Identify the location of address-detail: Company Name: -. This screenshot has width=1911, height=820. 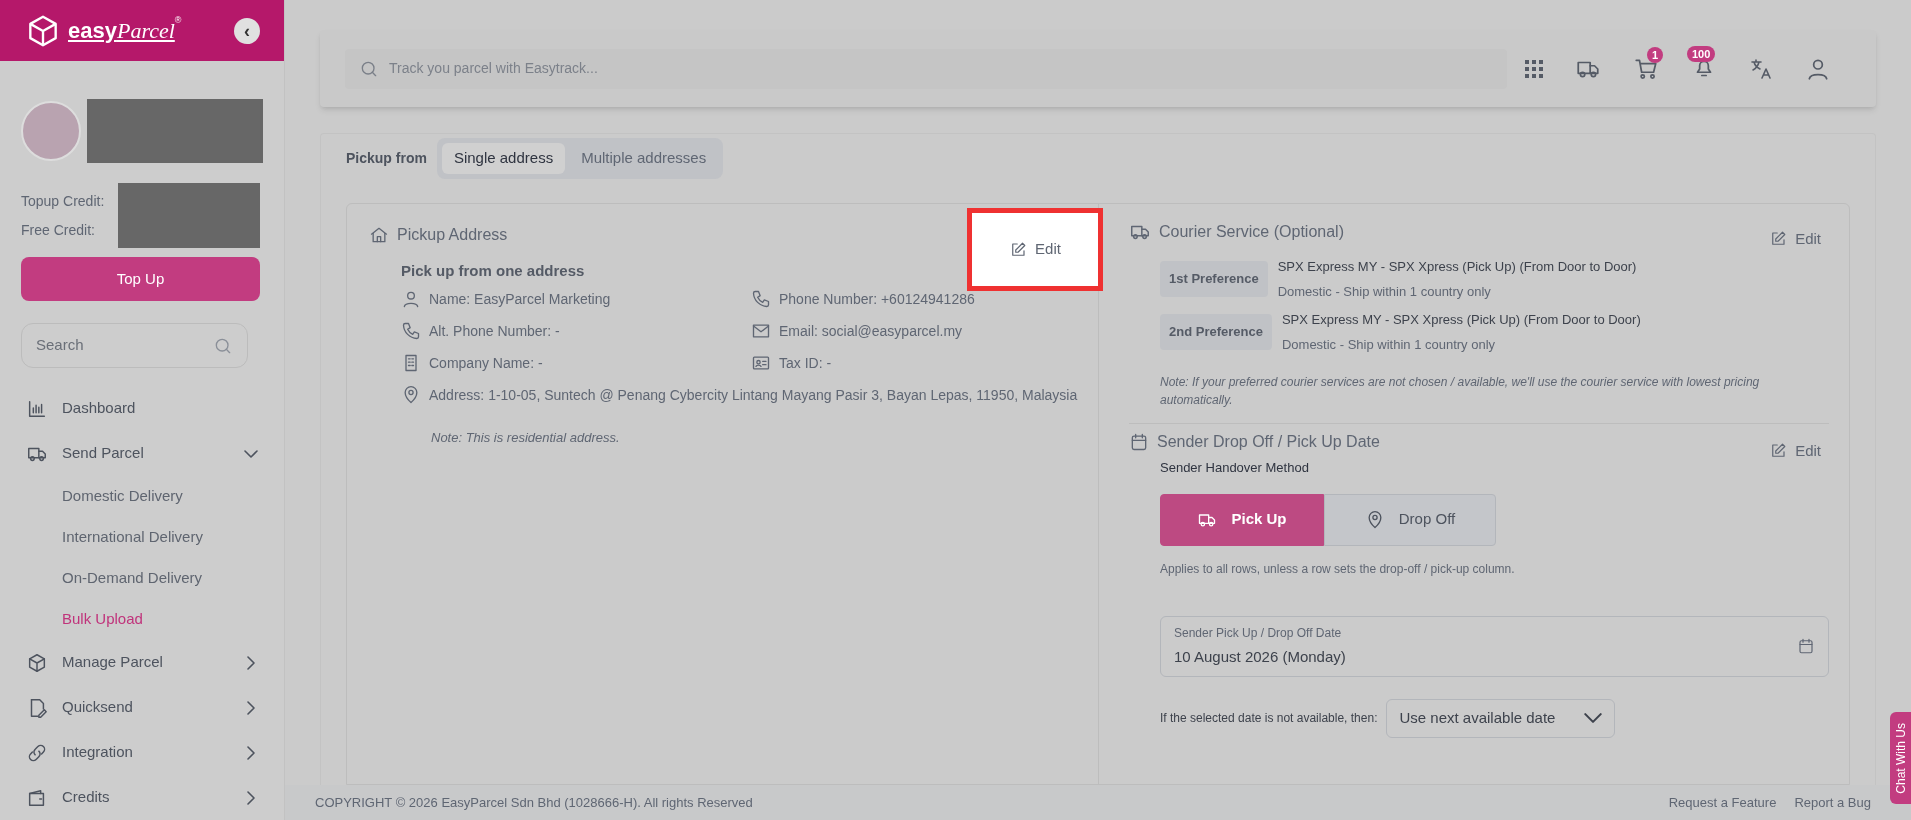
(486, 363).